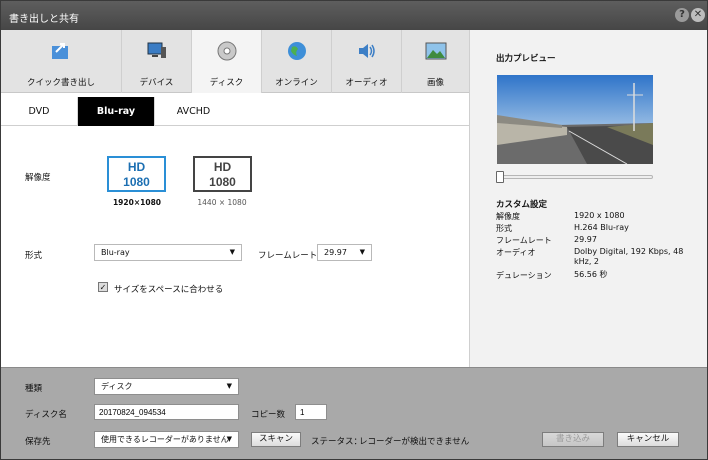  I want to click on copies-input, so click(311, 412).